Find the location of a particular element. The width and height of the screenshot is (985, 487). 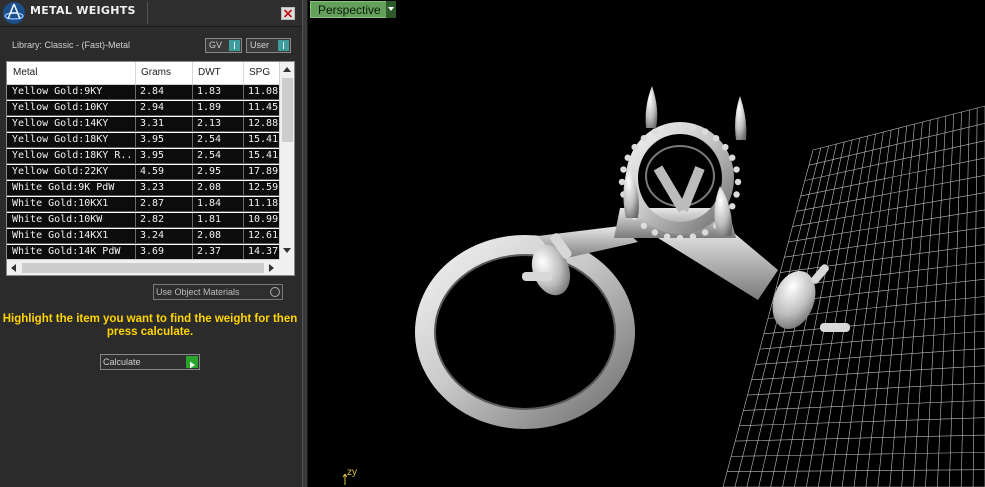

column-header-metal: Metal is located at coordinates (25, 72).